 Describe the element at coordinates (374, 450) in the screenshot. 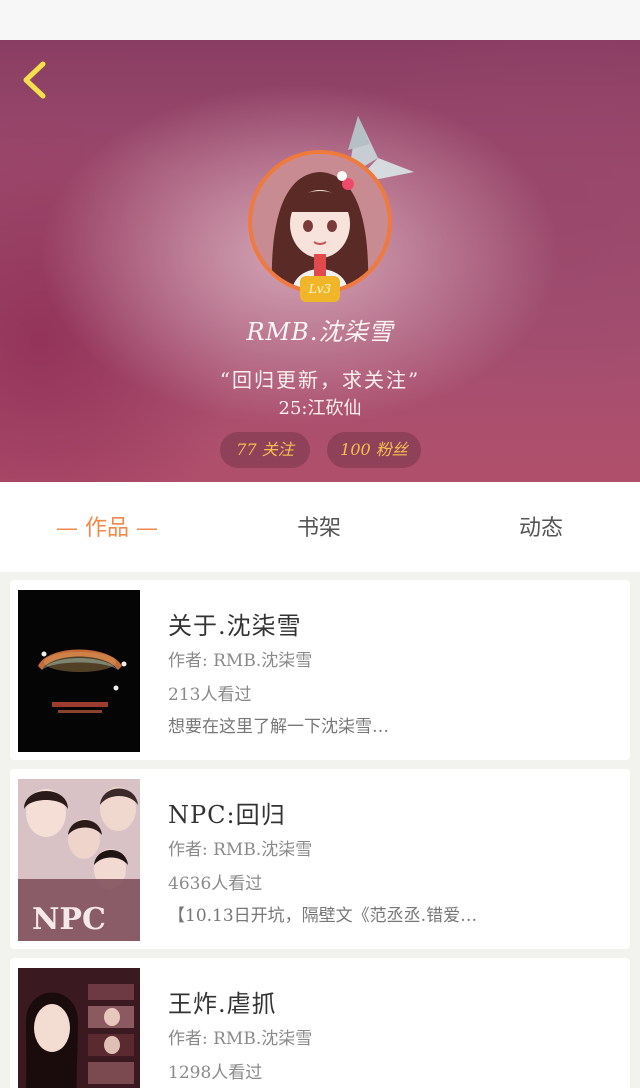

I see `fans-count-button: 100 粉丝` at that location.